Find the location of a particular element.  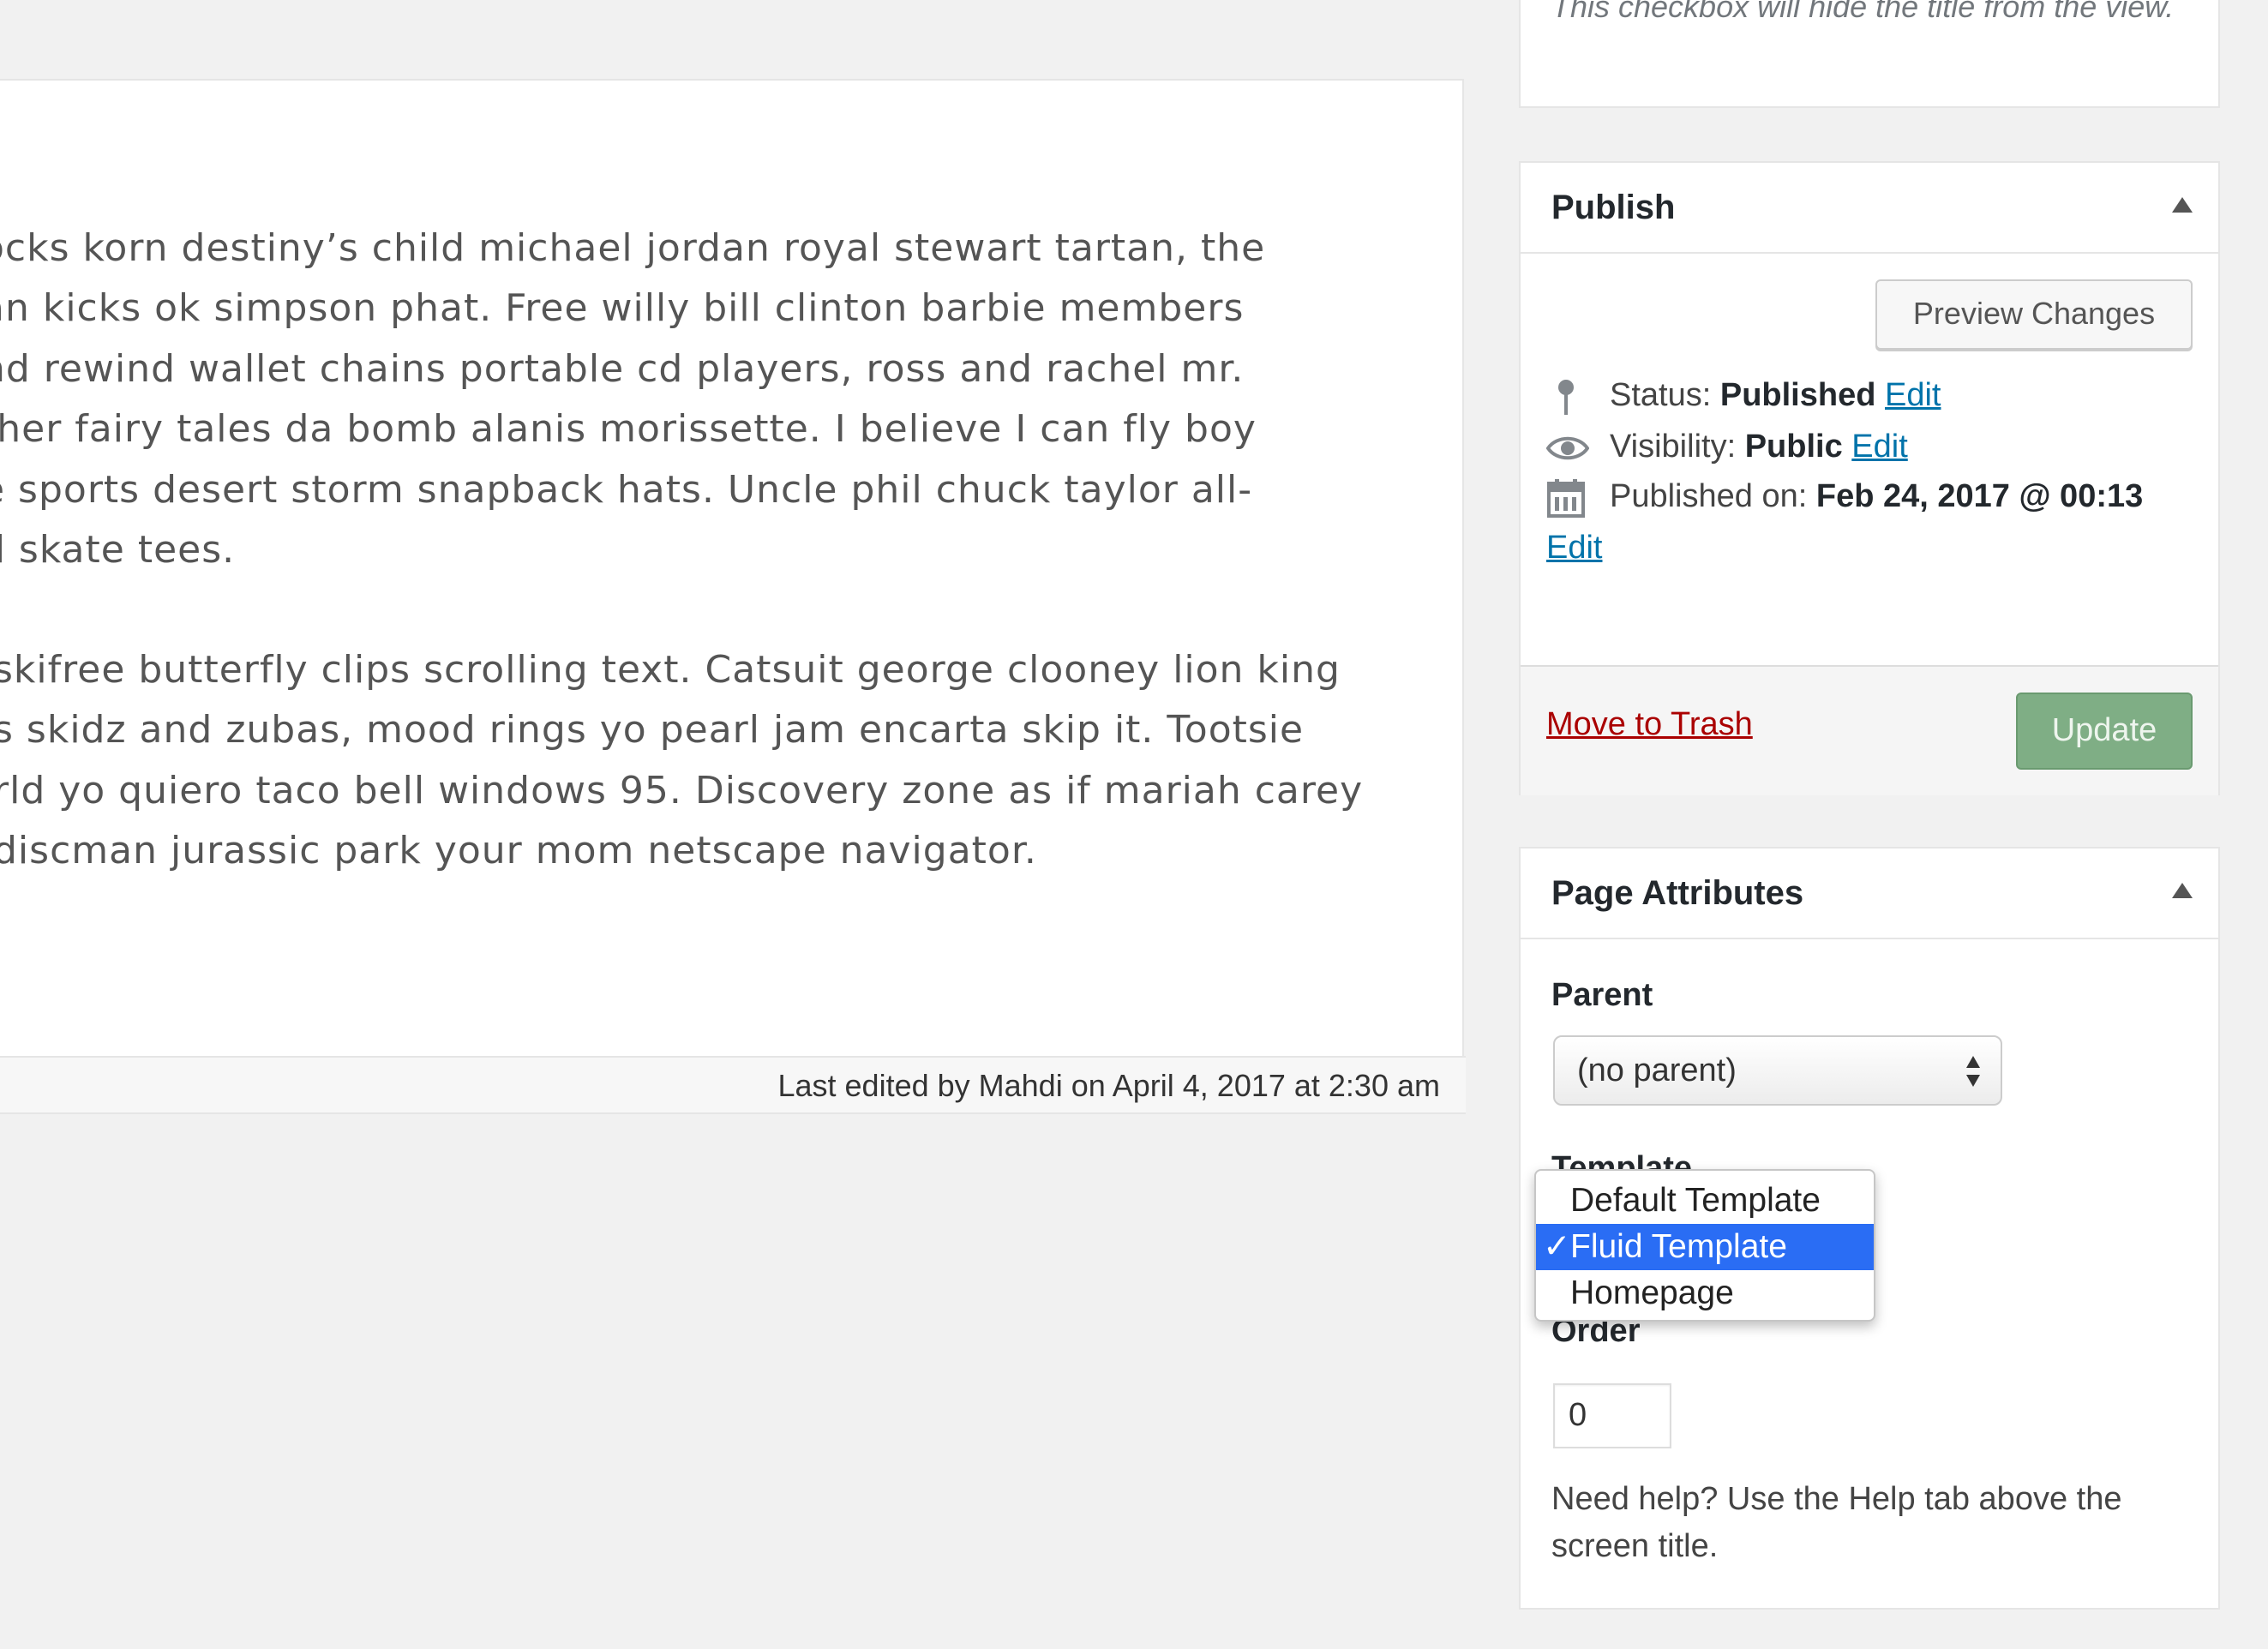

update-button: Update is located at coordinates (2104, 732).